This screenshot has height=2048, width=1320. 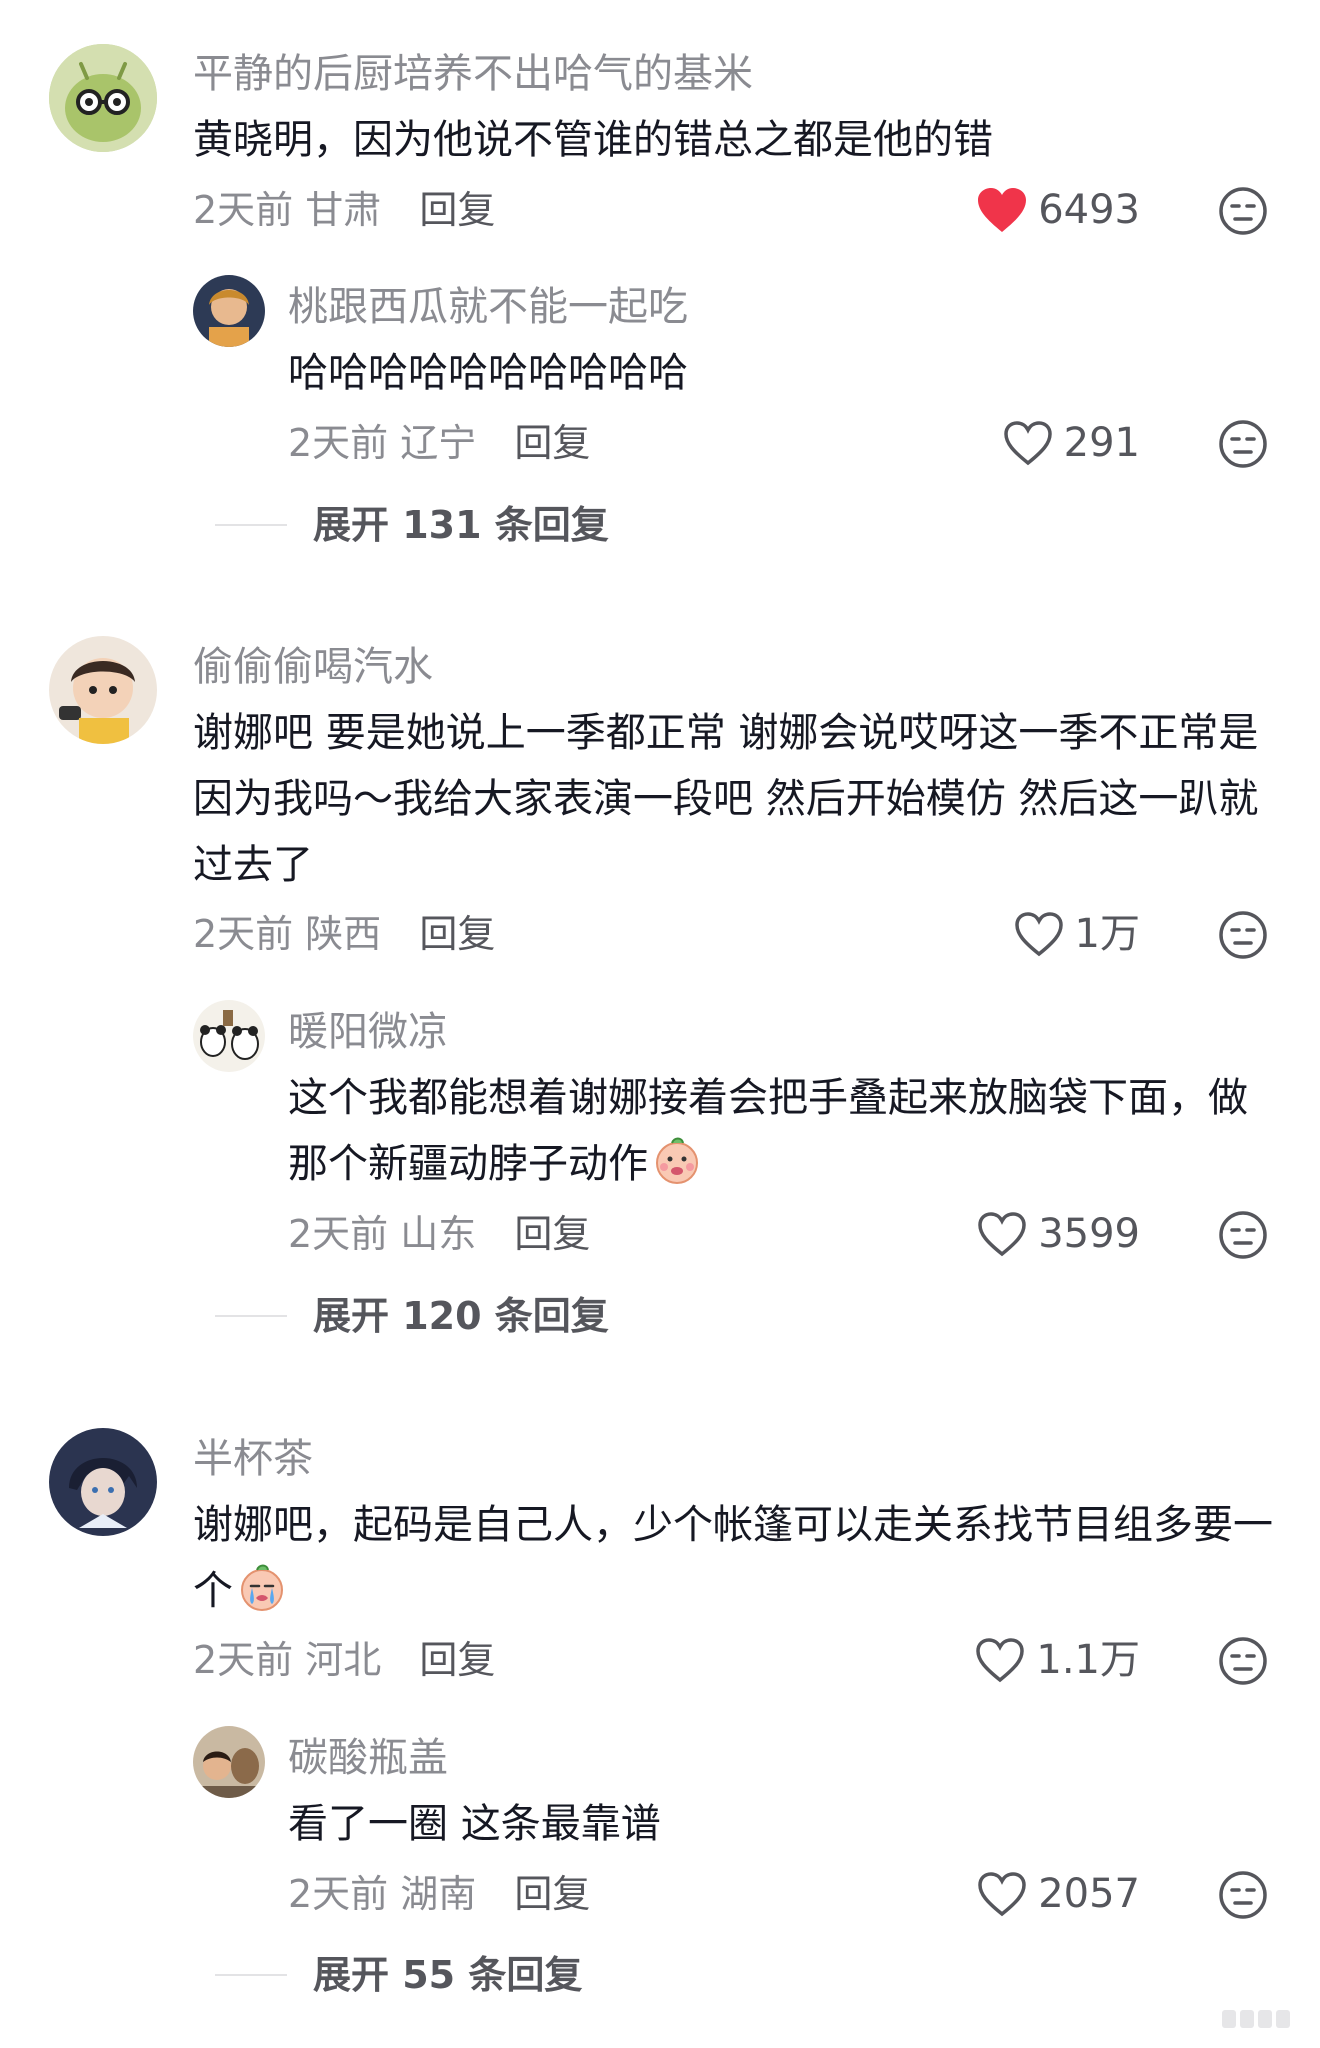 What do you see at coordinates (1107, 934) in the screenshot?
I see `like-count: 1万` at bounding box center [1107, 934].